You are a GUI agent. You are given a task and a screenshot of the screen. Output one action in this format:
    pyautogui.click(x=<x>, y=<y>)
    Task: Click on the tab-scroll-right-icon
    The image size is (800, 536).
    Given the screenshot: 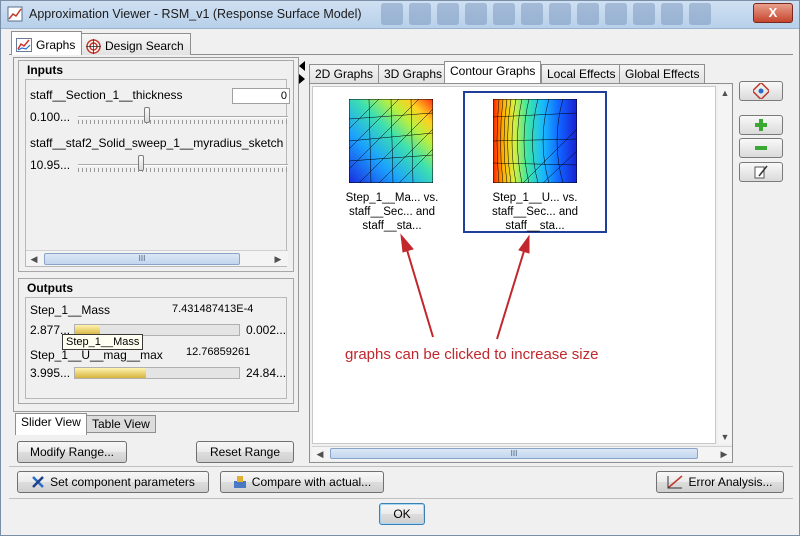 What is the action you would take?
    pyautogui.click(x=302, y=79)
    